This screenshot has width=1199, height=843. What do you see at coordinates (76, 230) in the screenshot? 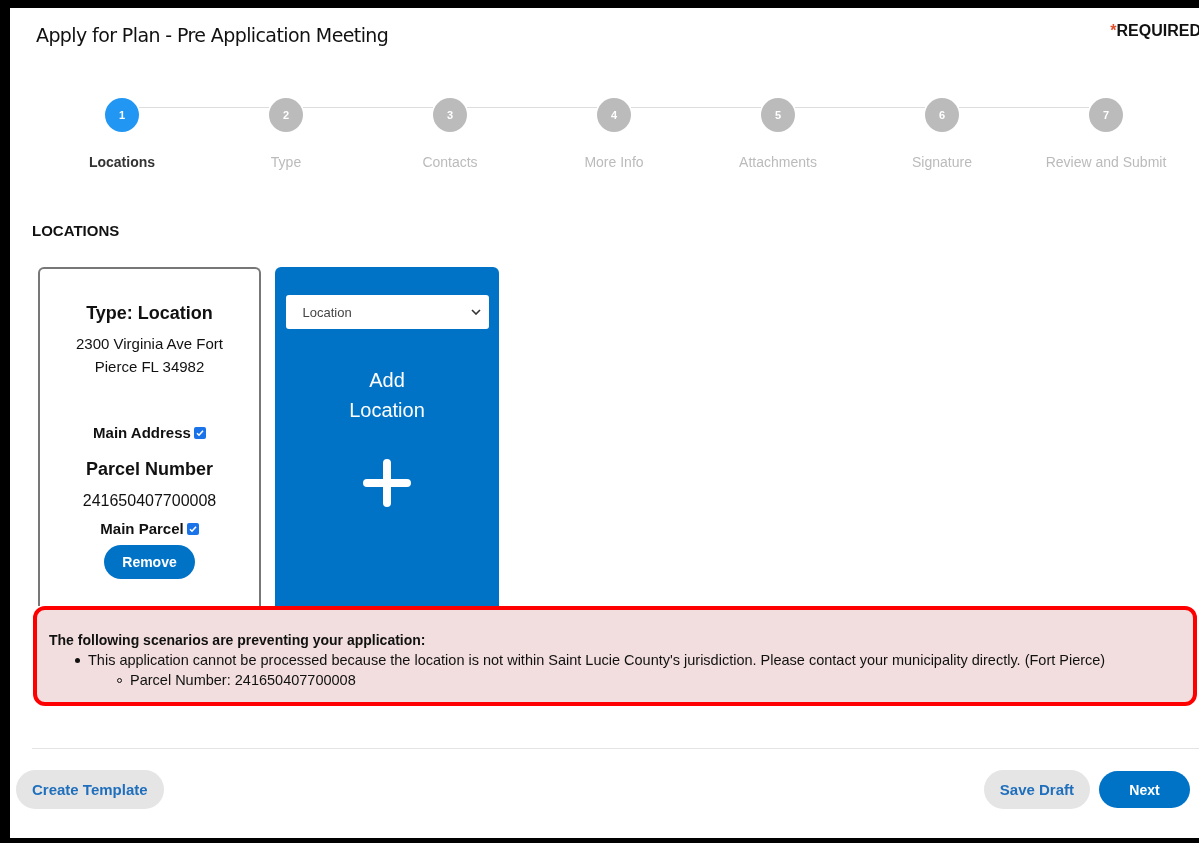
I see `section-title: LOCATIONS` at bounding box center [76, 230].